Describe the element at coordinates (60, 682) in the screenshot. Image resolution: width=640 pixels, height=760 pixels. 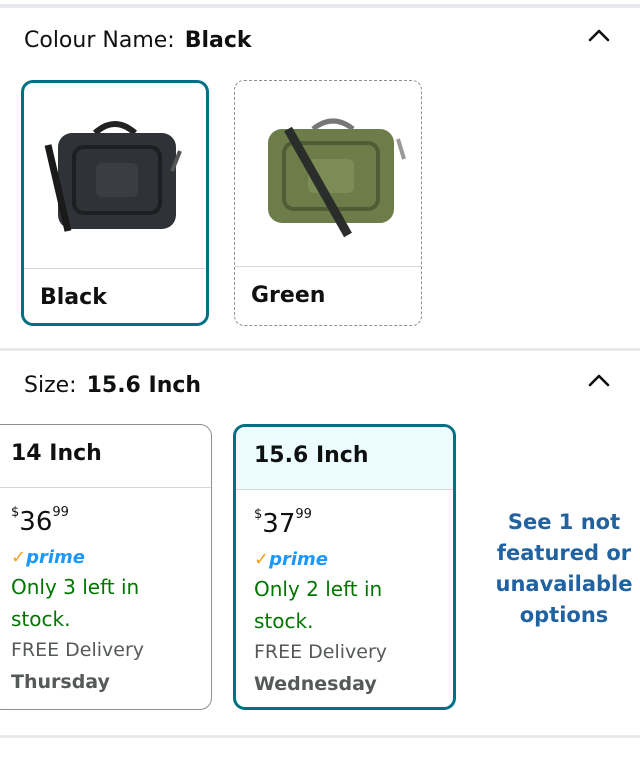
I see `delivery-day: Thursday` at that location.